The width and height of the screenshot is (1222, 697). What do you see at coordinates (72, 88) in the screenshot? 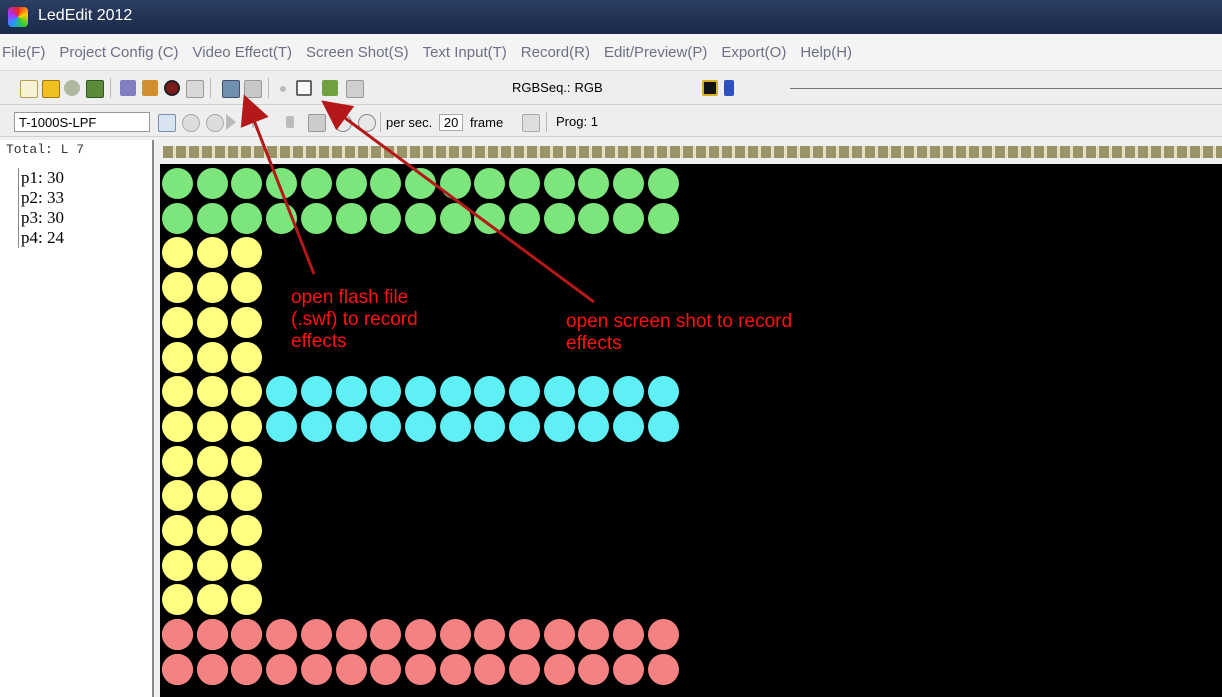
I see `settings-gear-icon` at bounding box center [72, 88].